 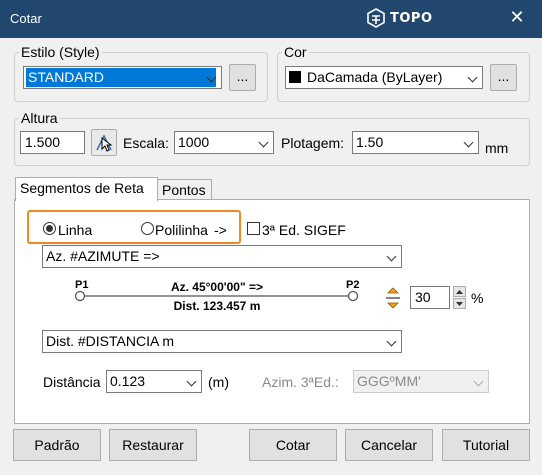 I want to click on preview-p1-marker, so click(x=80, y=296).